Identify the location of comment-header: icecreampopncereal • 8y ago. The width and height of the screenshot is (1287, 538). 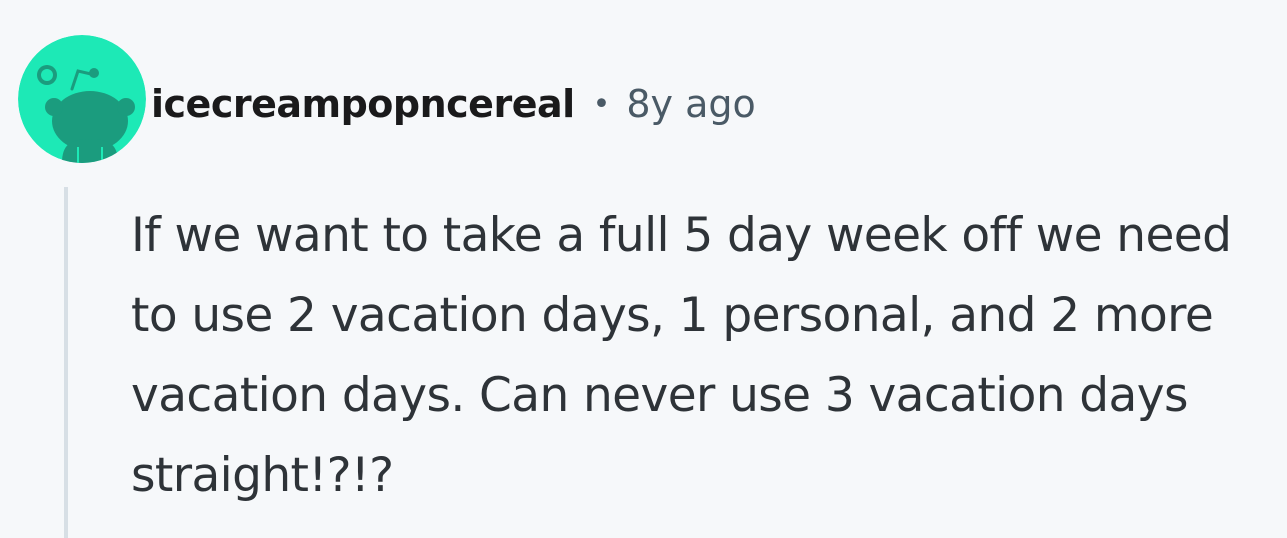
(453, 104).